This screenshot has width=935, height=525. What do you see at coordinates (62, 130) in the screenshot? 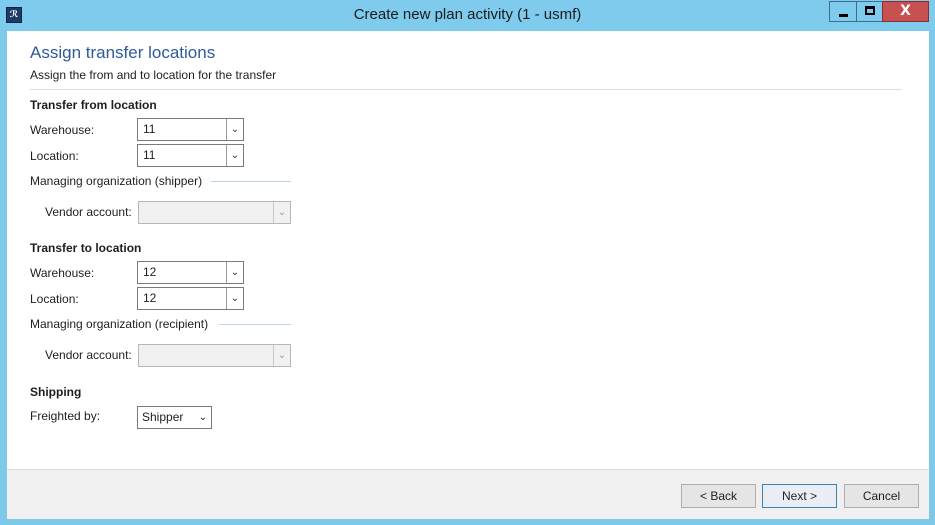
I see `from-warehouse-label: Warehouse:` at bounding box center [62, 130].